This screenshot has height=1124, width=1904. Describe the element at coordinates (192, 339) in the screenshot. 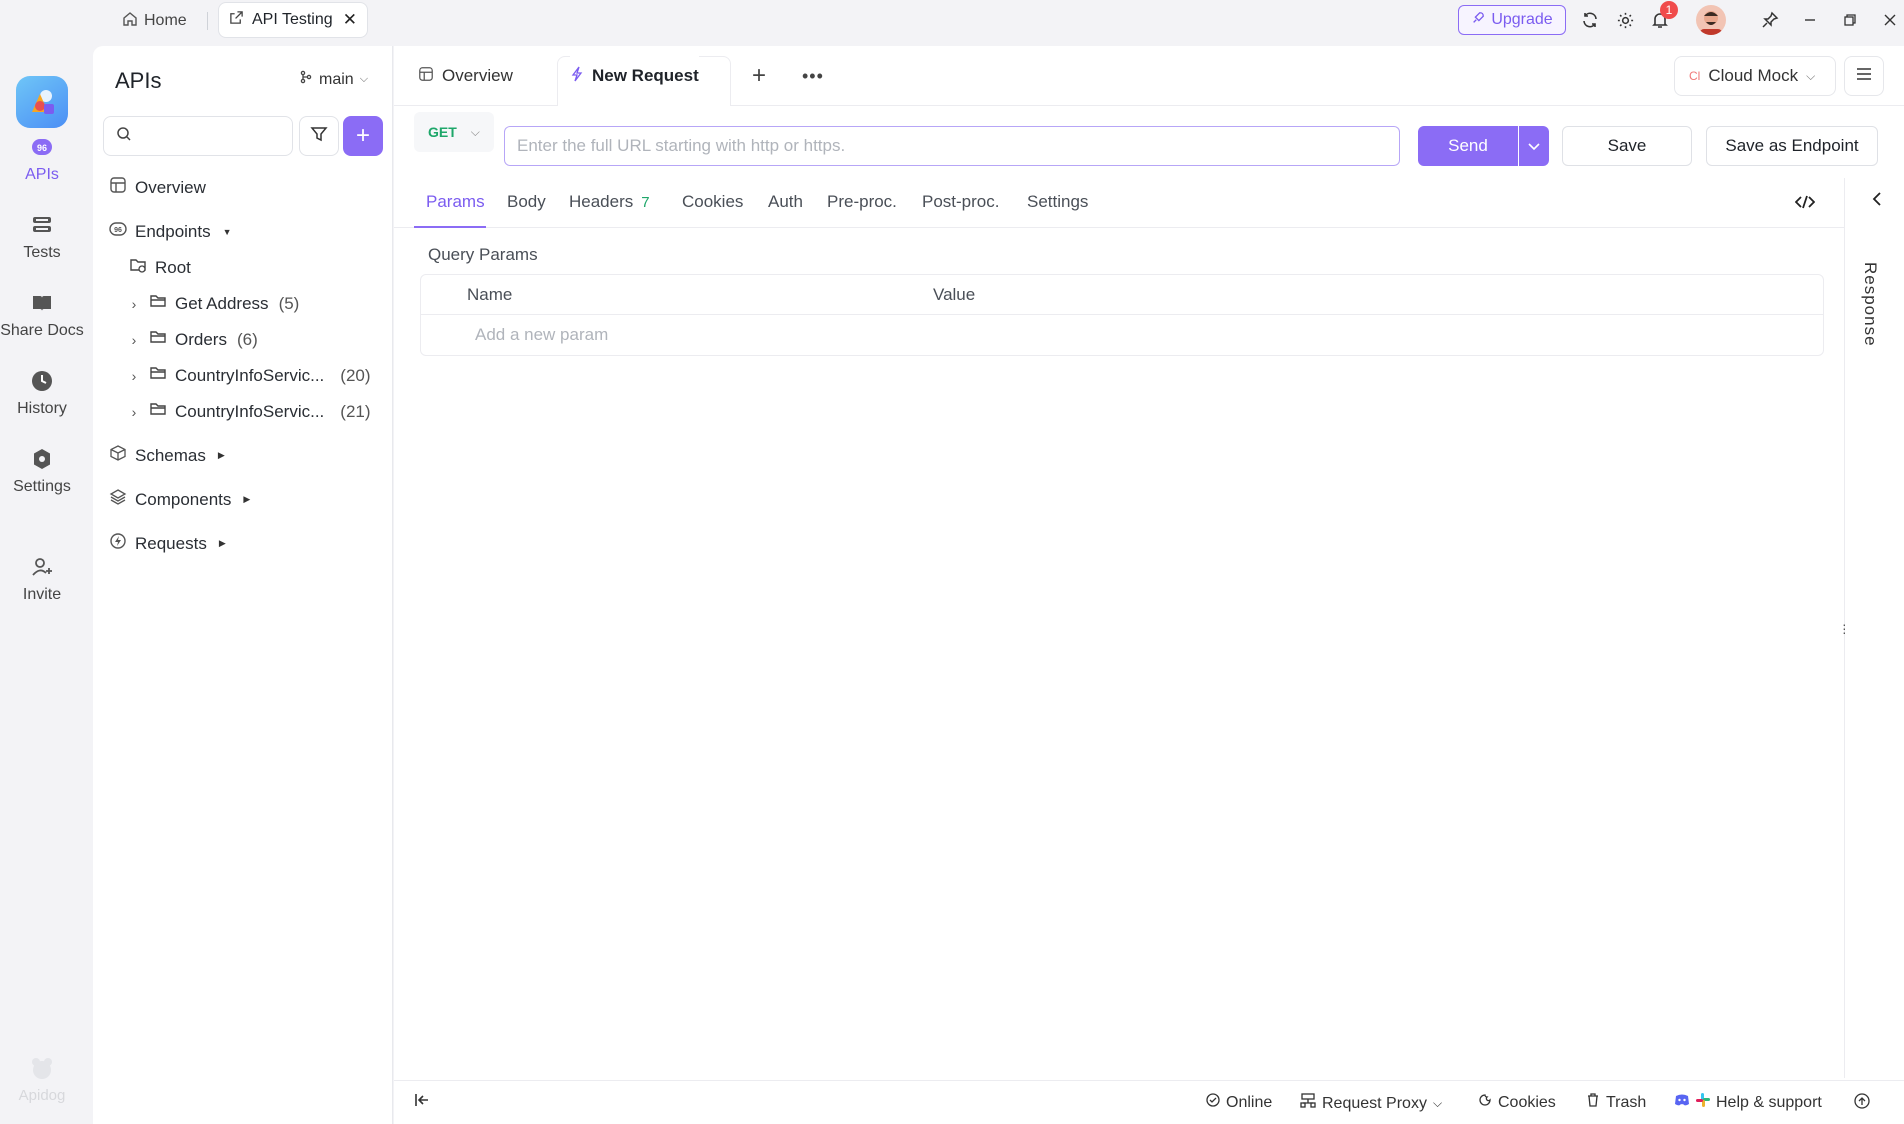

I see `tree-item-folder: › Orders (6)` at that location.